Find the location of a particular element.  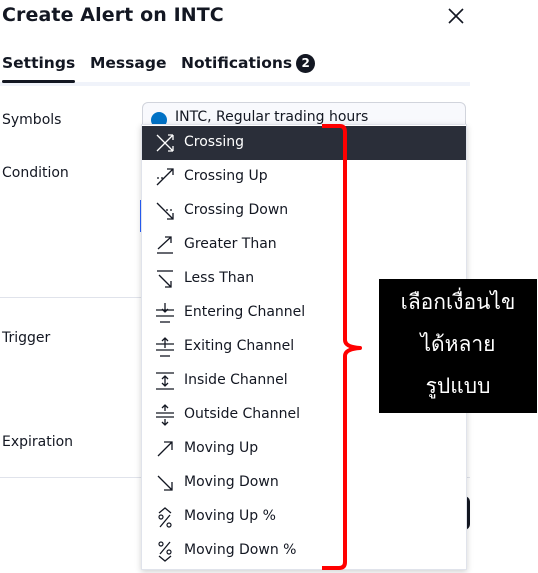

dropdown-item-moving-down-percent: Moving Down % is located at coordinates (304, 551).